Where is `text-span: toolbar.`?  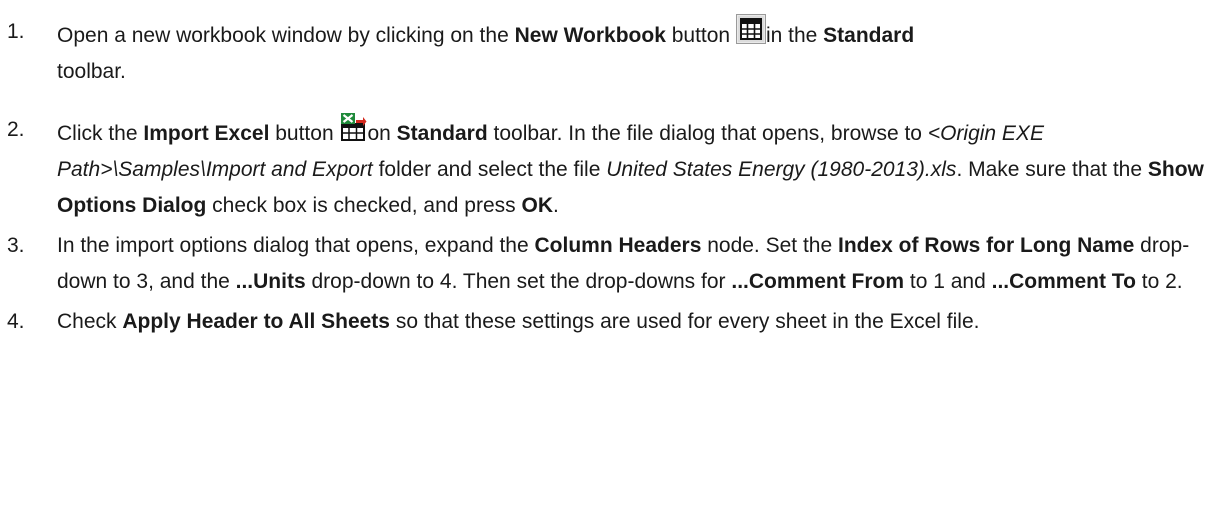 text-span: toolbar. is located at coordinates (91, 71).